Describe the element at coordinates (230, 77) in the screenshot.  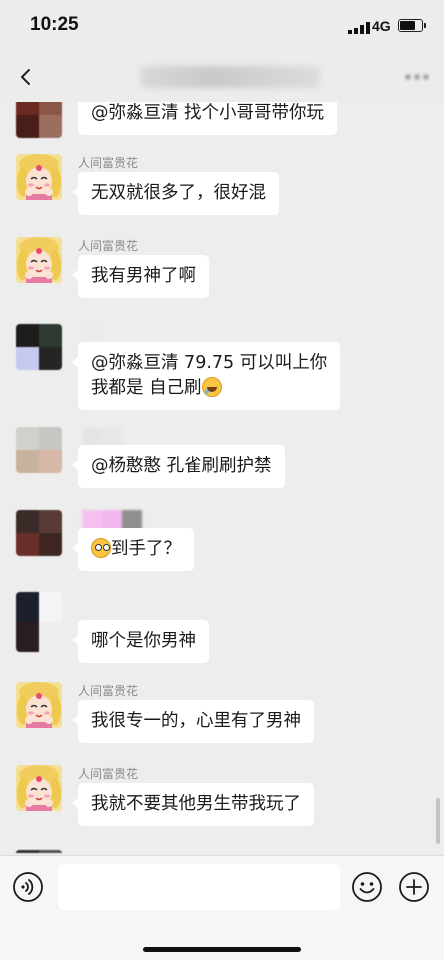
I see `chat-title-redacted` at that location.